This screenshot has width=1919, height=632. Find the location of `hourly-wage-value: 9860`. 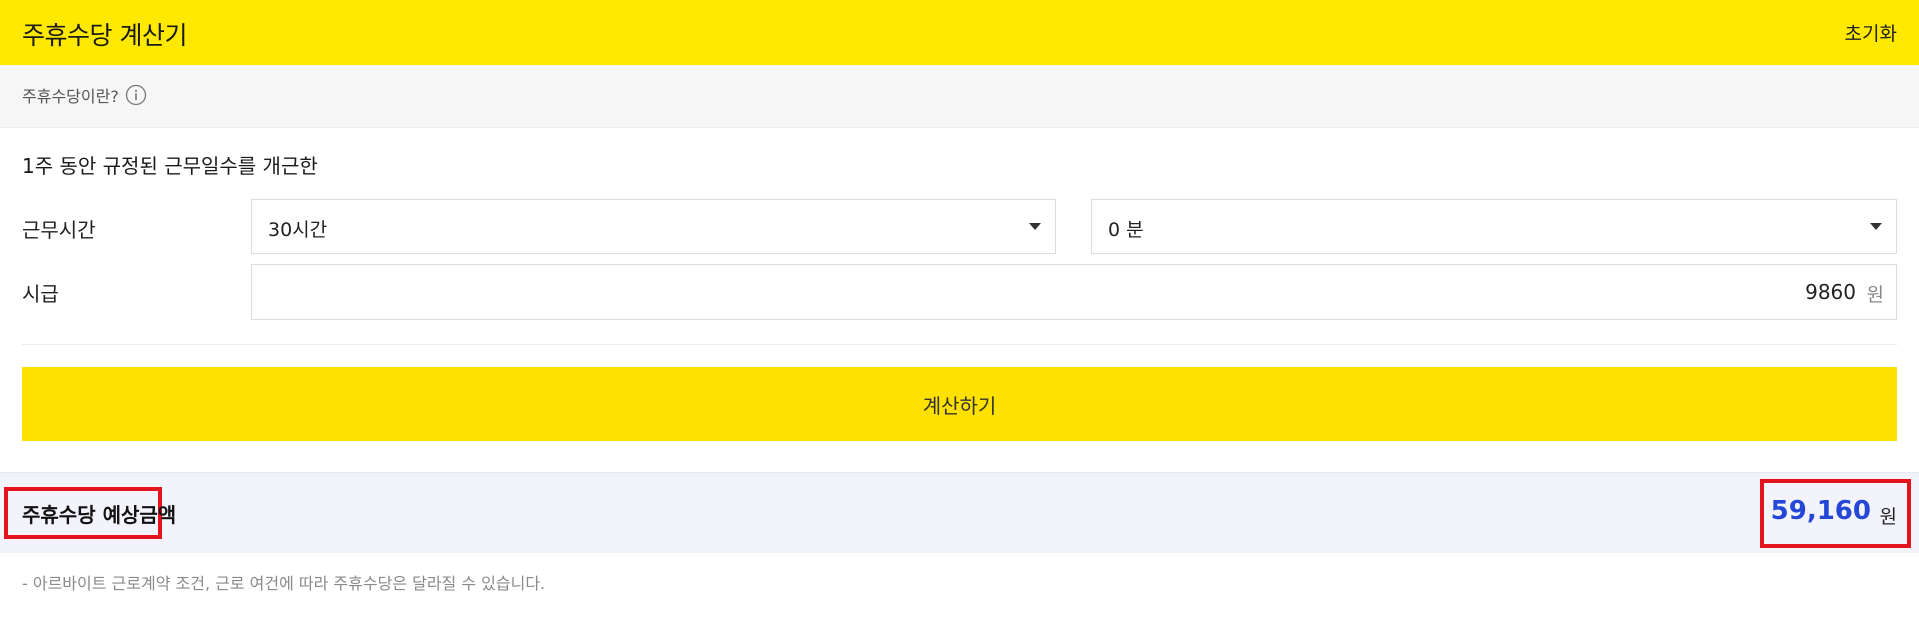

hourly-wage-value: 9860 is located at coordinates (1830, 292).